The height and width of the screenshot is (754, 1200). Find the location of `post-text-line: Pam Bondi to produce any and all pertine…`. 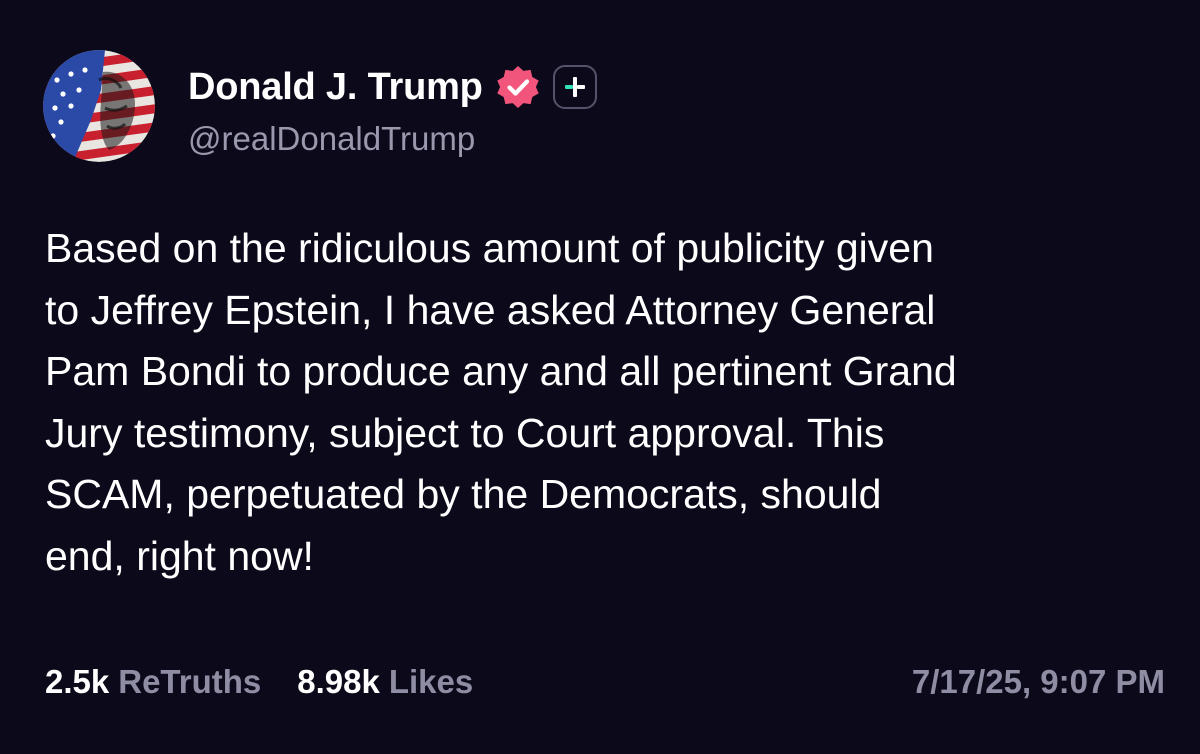

post-text-line: Pam Bondi to produce any and all pertine… is located at coordinates (501, 371).